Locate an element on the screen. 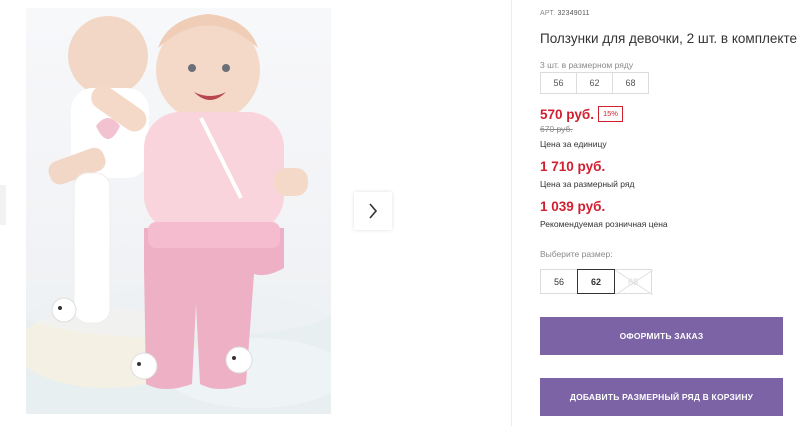 Image resolution: width=800 pixels, height=426 pixels. size-picker: 56 62 68 is located at coordinates (596, 282).